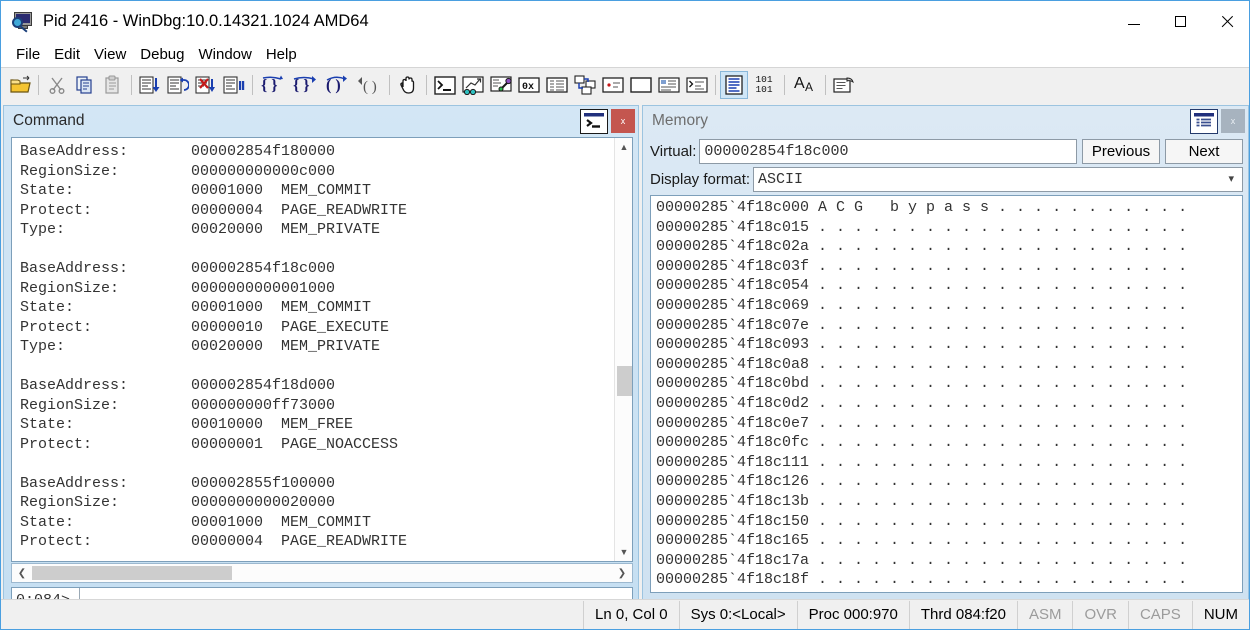  I want to click on status-system: Sys 0:<Local>, so click(737, 614).